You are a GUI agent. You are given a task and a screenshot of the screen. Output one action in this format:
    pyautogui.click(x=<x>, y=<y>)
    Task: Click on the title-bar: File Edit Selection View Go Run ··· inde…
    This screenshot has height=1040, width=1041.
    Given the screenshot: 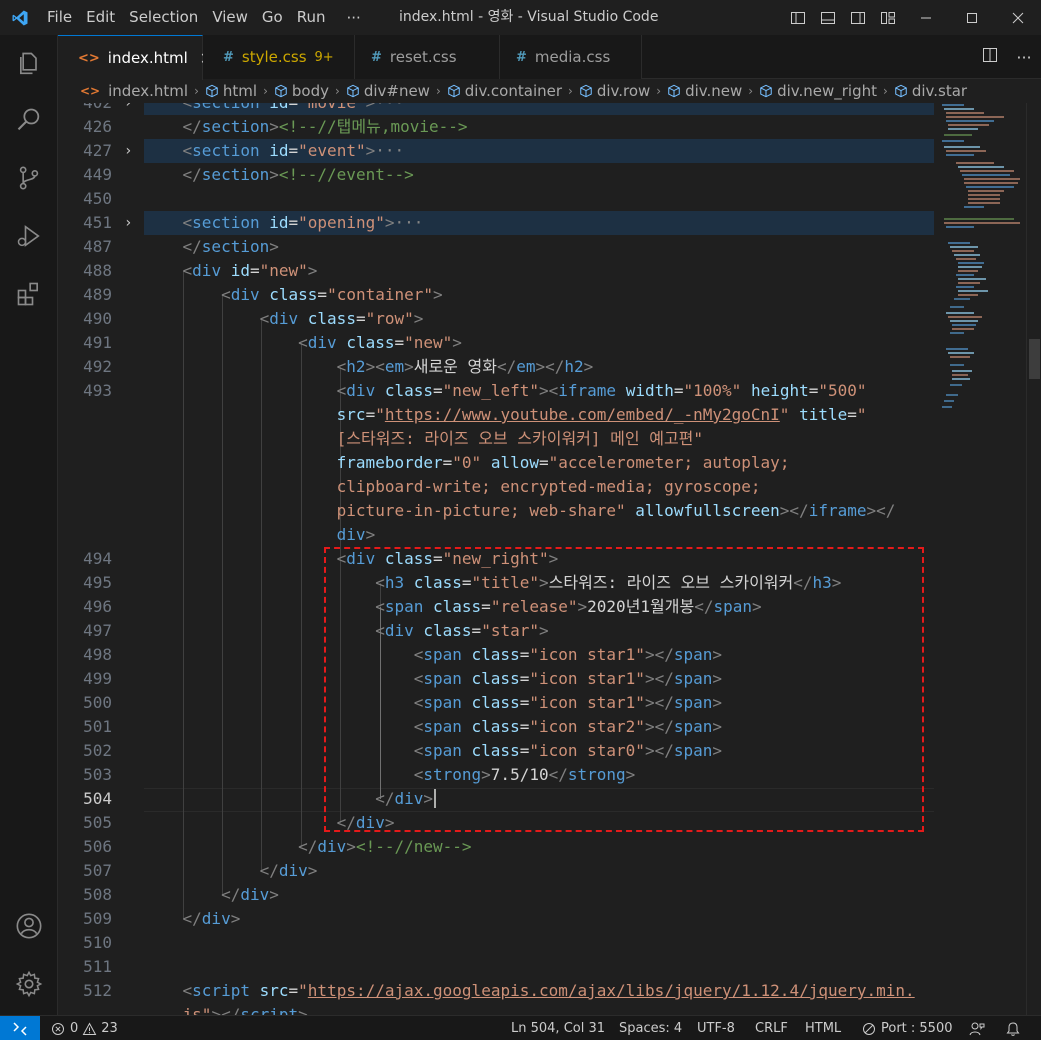 What is the action you would take?
    pyautogui.click(x=520, y=17)
    